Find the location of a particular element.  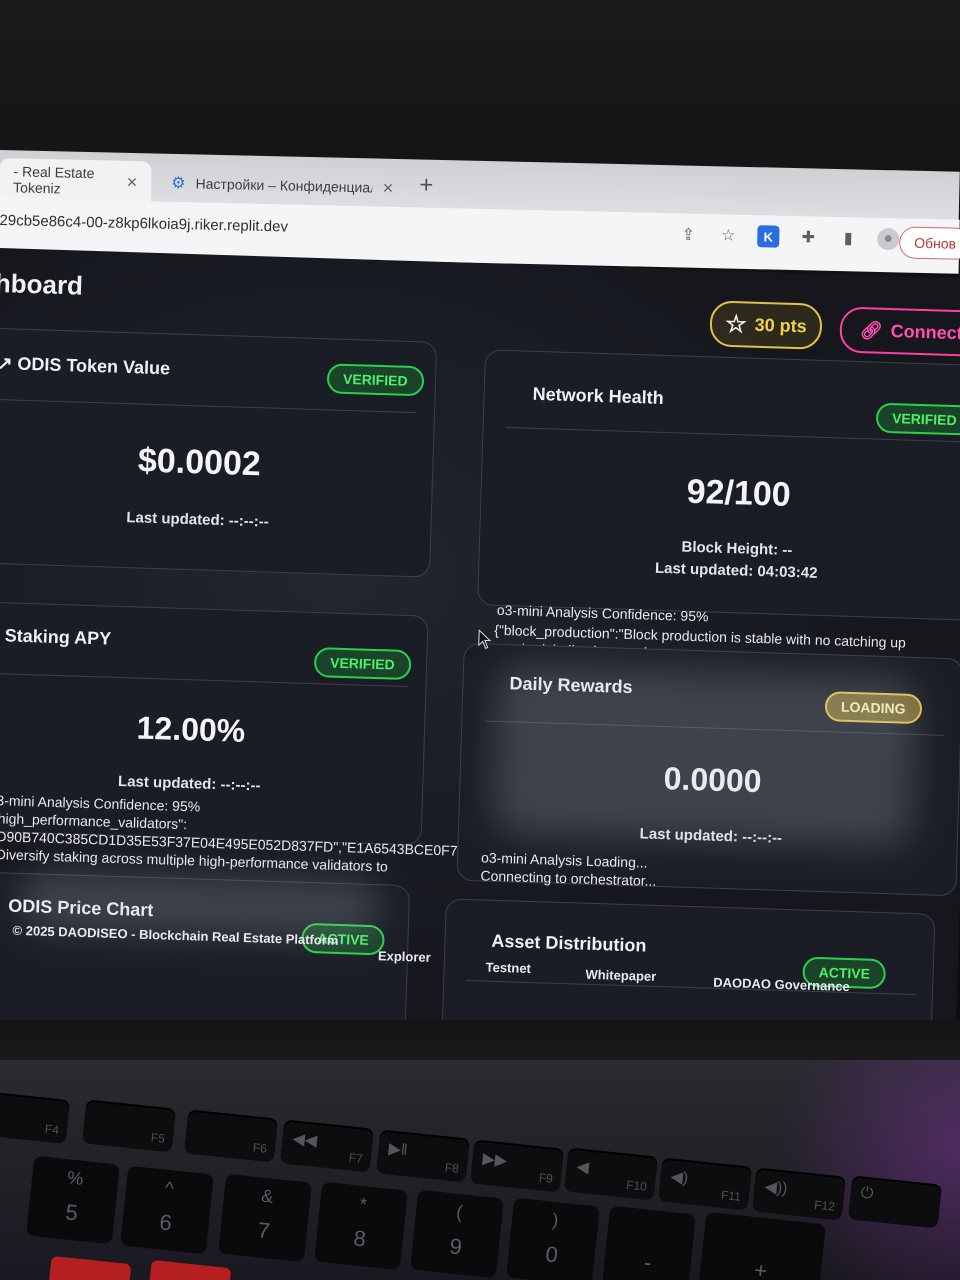

f11-key: ◀) F11 is located at coordinates (705, 1184).